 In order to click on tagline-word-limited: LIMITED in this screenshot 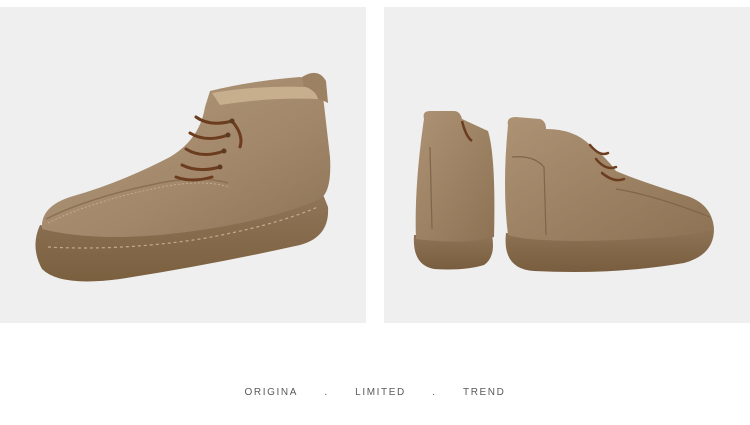, I will do `click(380, 392)`.